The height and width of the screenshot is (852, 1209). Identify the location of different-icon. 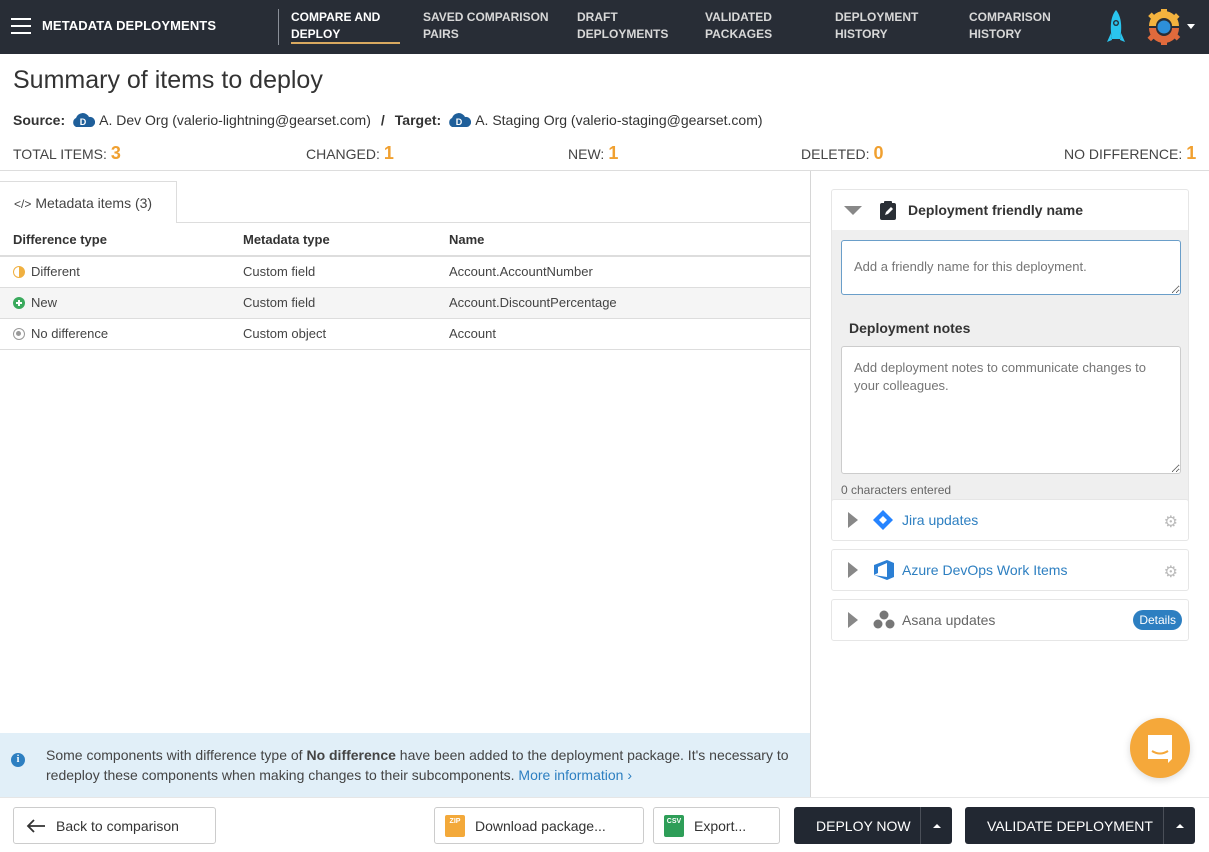
(19, 272).